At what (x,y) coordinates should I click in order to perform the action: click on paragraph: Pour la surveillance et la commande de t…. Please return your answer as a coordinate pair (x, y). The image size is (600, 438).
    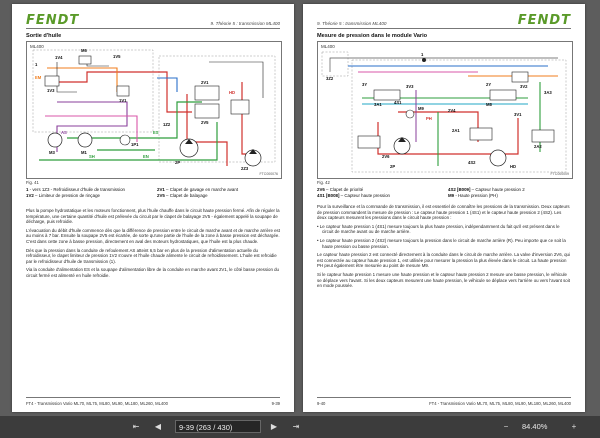
    Looking at the image, I should click on (443, 212).